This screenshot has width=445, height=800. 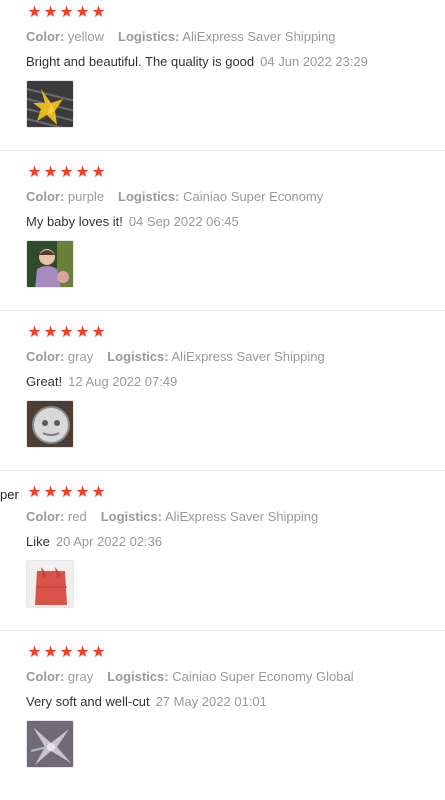 I want to click on review-text-line: Great! 12 Aug 2022 07:49, so click(x=101, y=381).